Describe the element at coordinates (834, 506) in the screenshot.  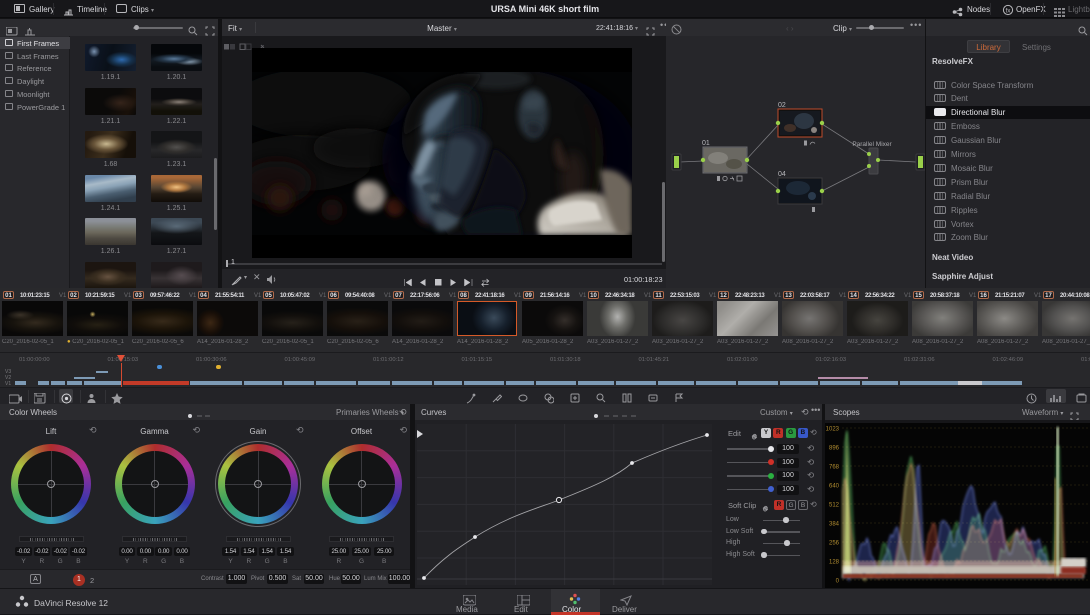
I see `svg-text: 512` at that location.